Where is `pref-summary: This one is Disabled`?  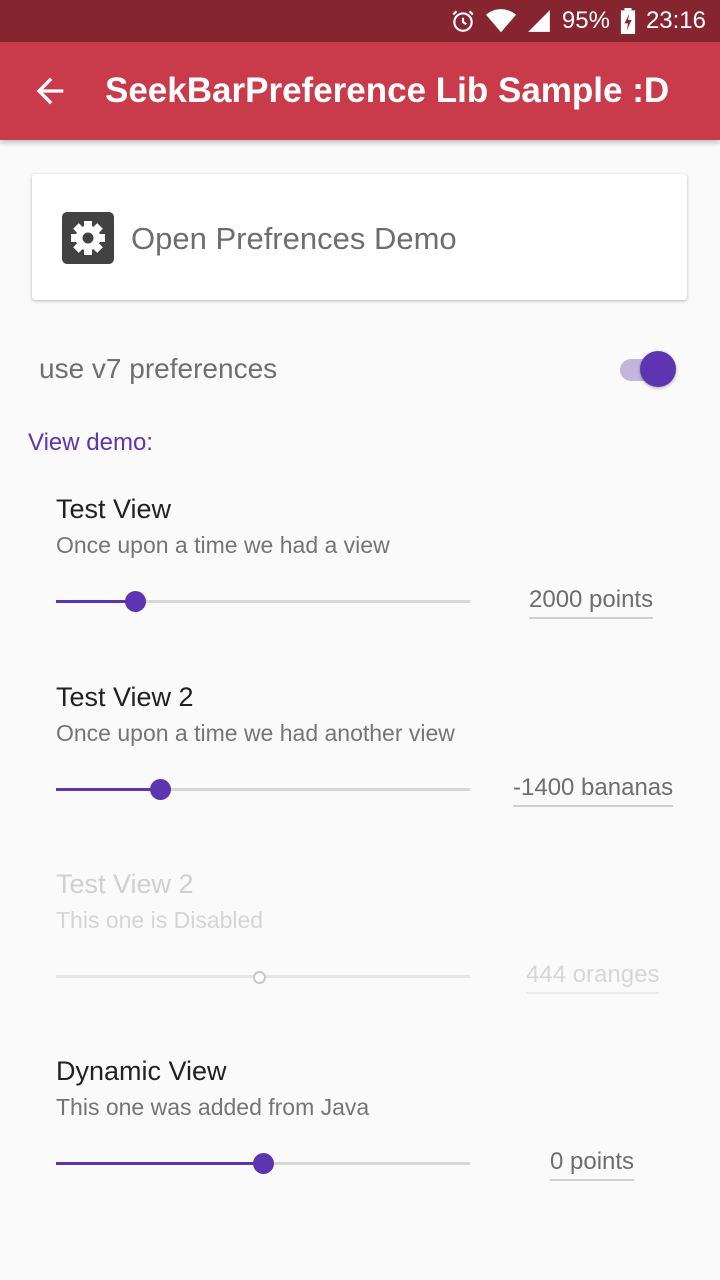 pref-summary: This one is Disabled is located at coordinates (160, 920).